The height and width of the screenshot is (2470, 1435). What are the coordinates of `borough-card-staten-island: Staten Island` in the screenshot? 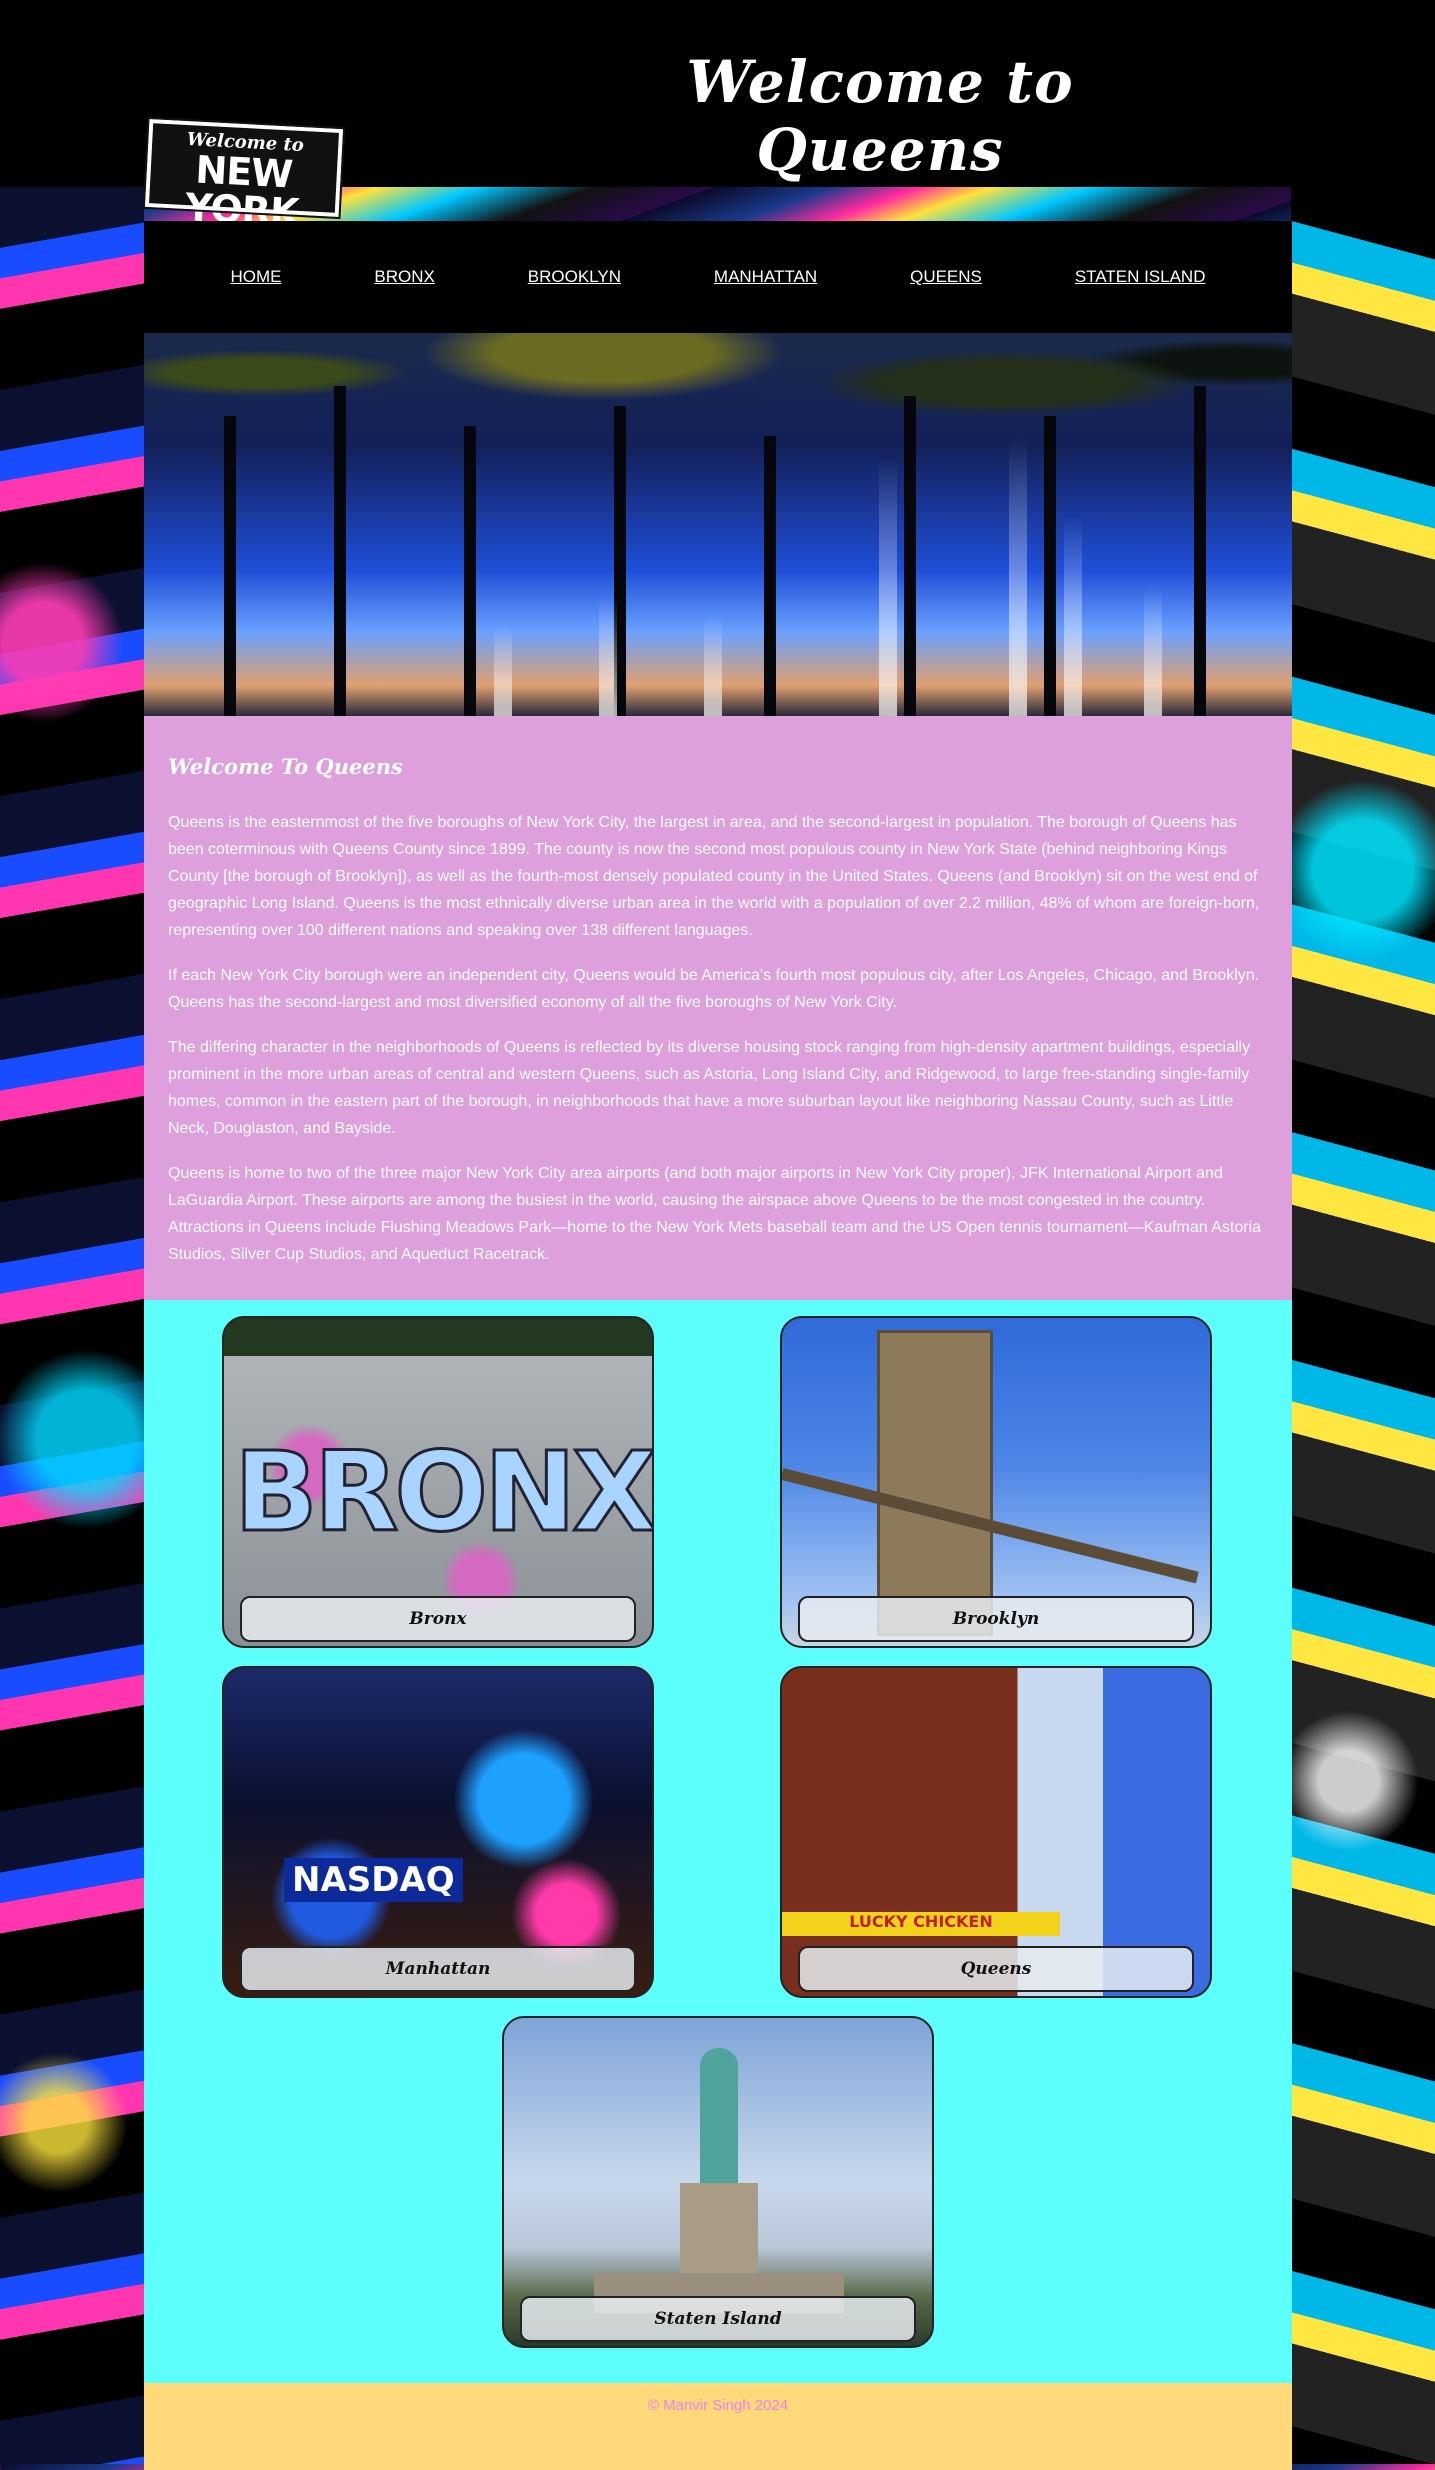 It's located at (718, 2182).